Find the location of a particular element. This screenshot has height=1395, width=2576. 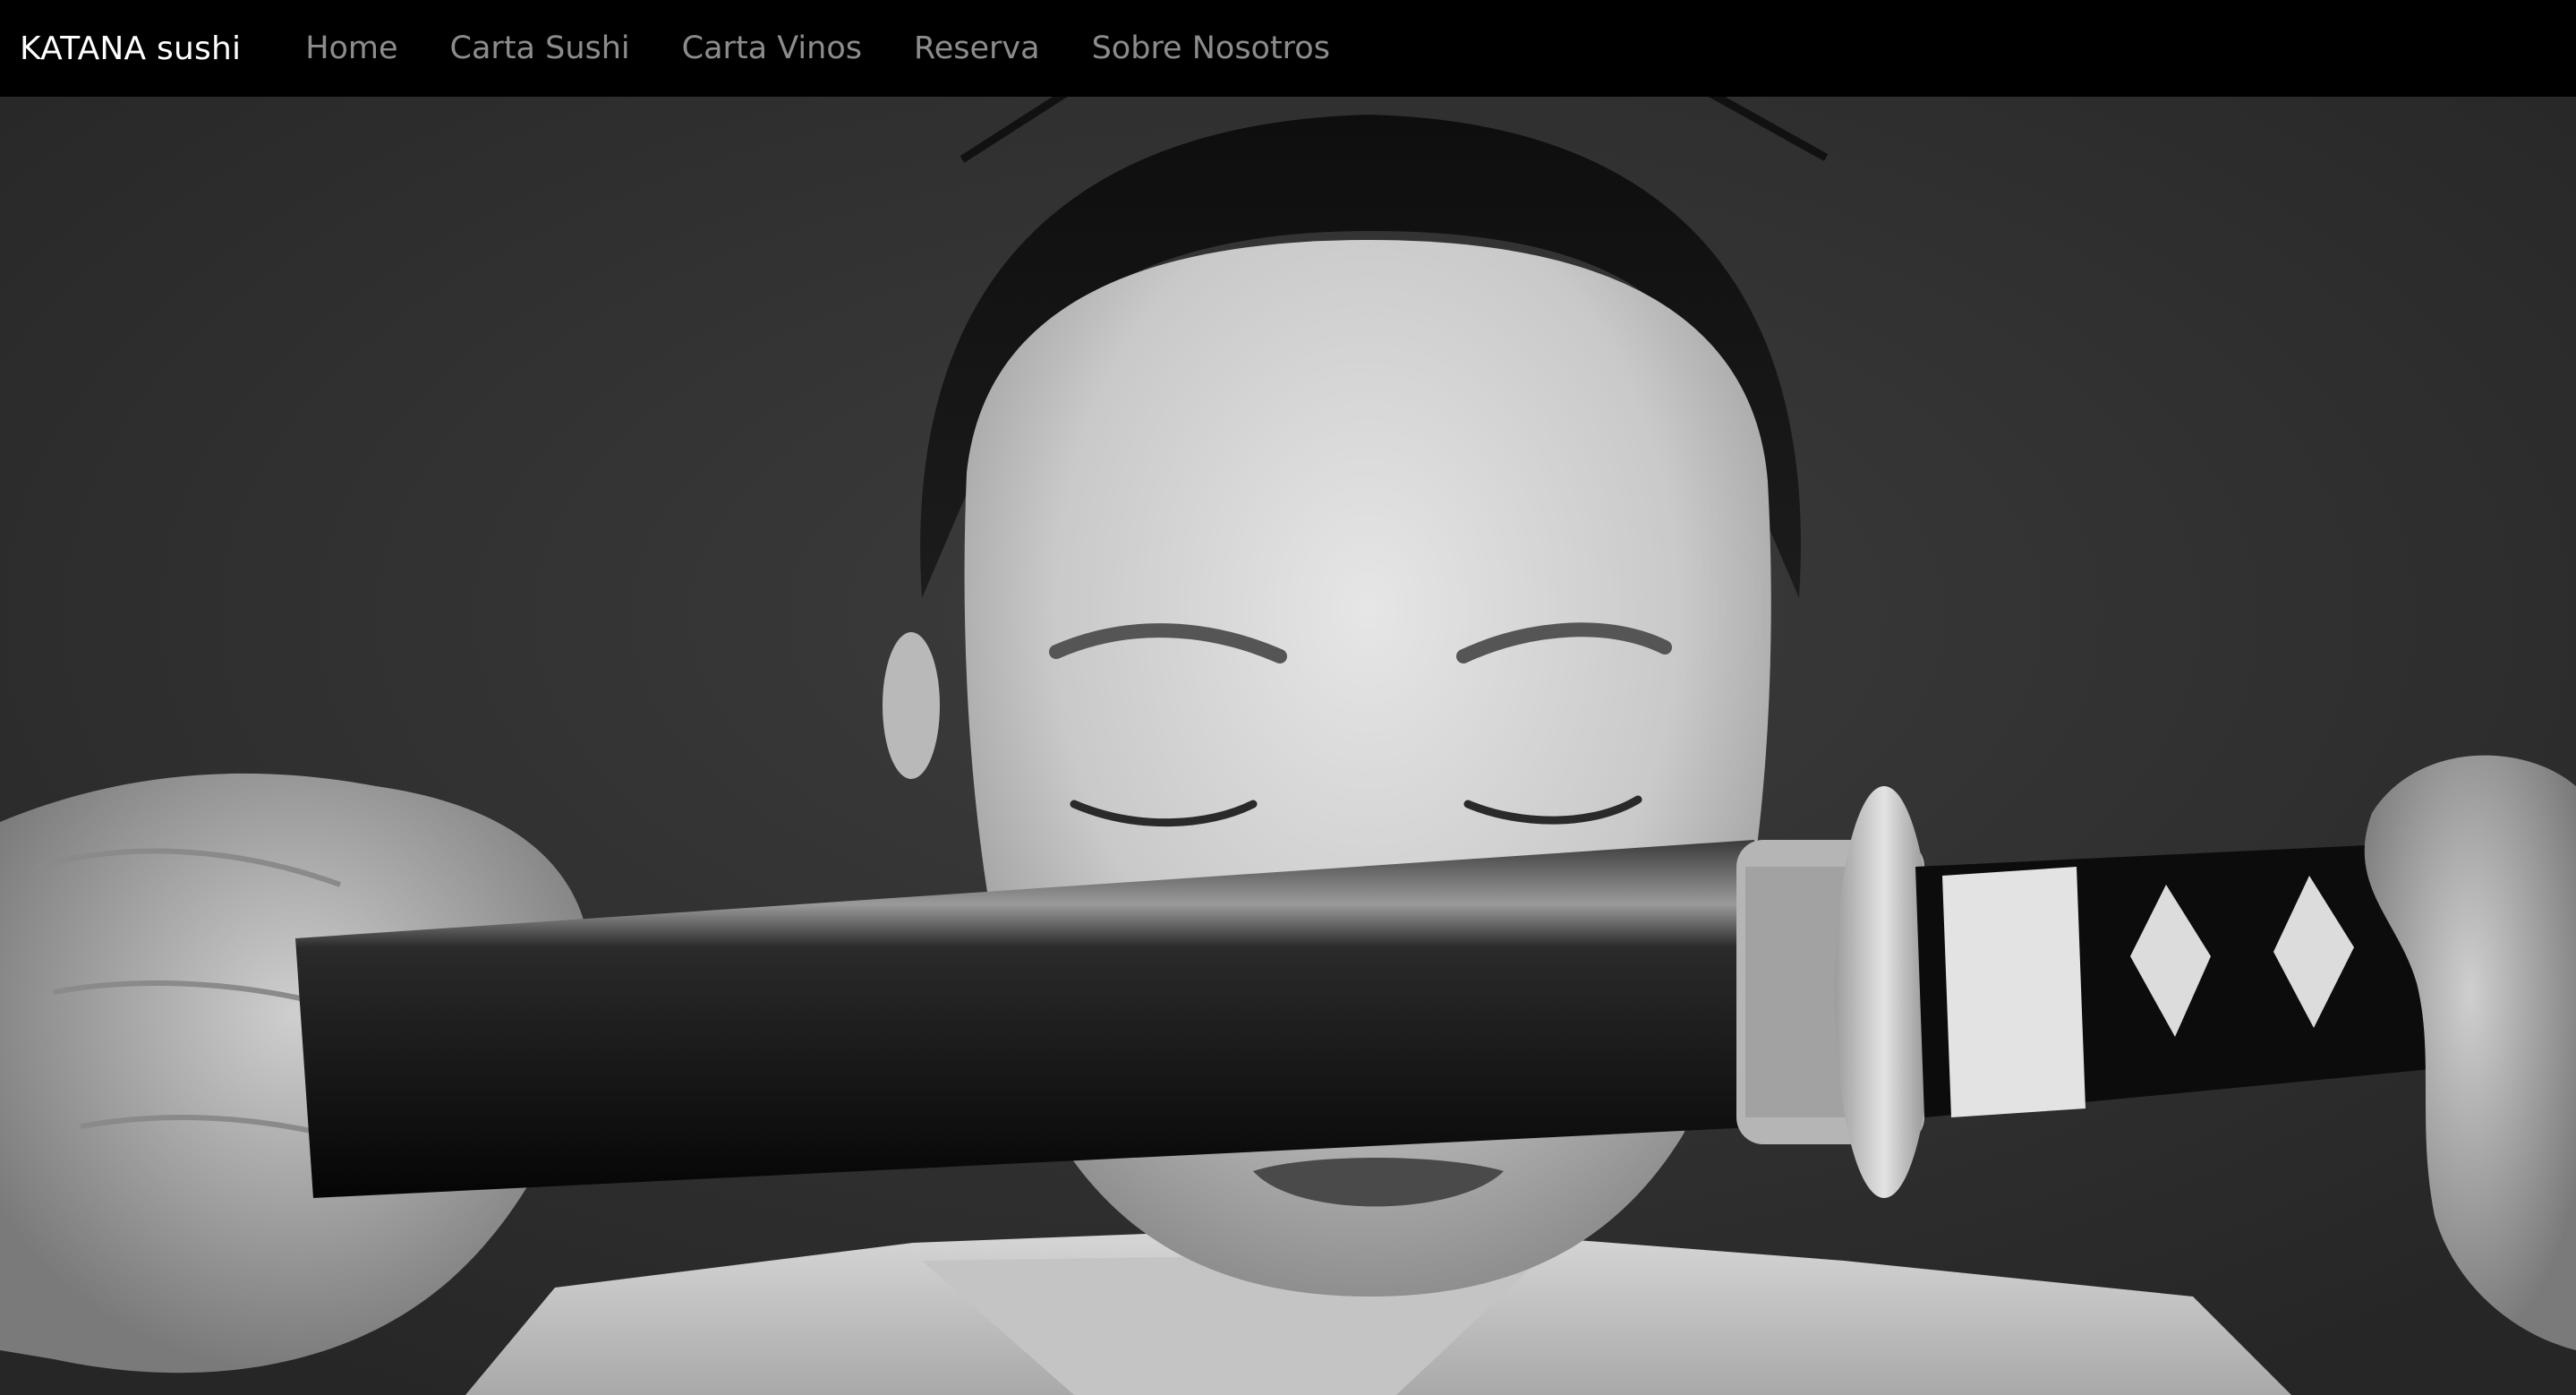

nav-link-sobre-nosotros: Sobre Nosotros is located at coordinates (1211, 48).